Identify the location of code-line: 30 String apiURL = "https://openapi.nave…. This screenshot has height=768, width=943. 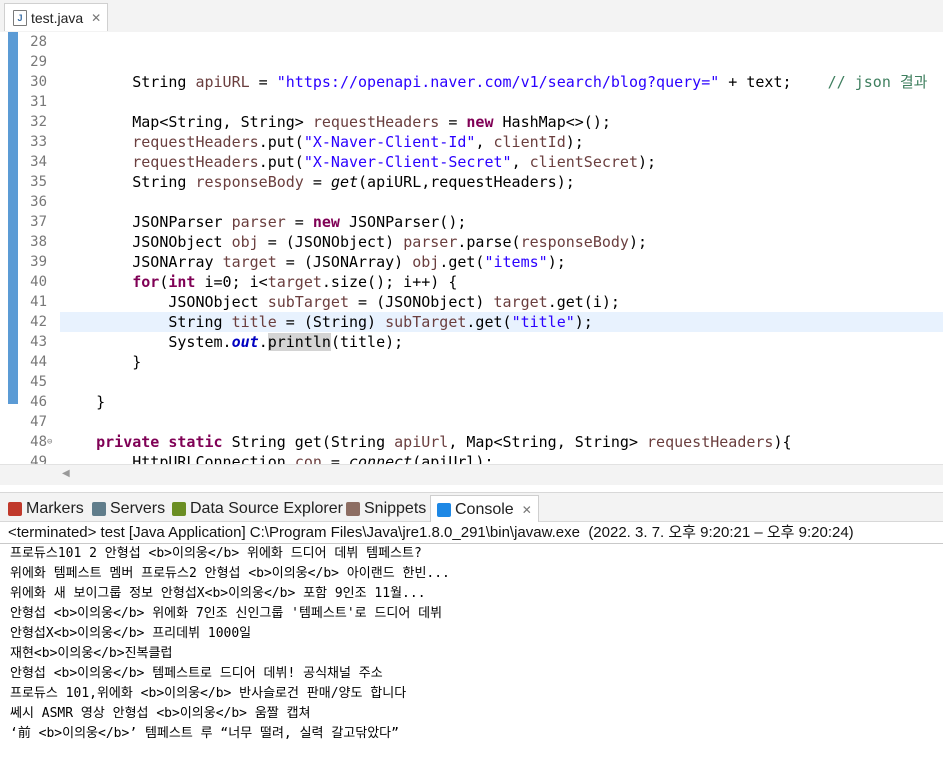
(471, 82).